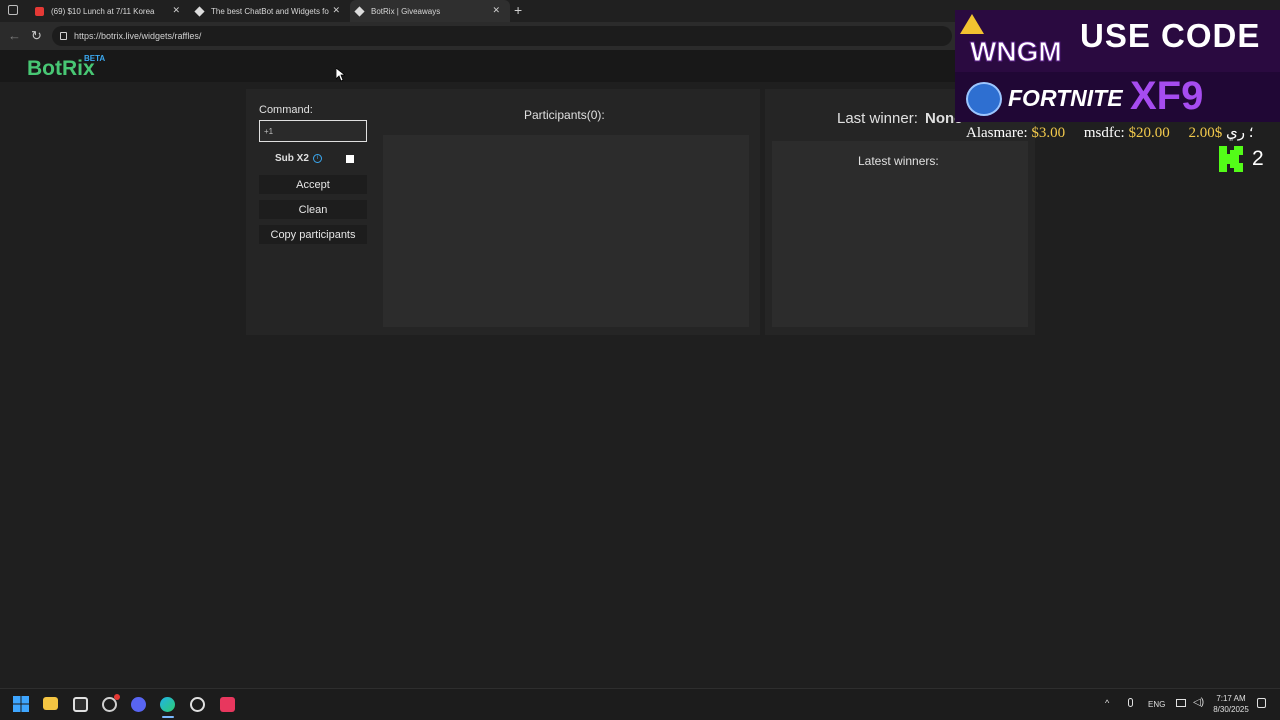 This screenshot has height=720, width=1280. I want to click on store-icon, so click(80, 704).